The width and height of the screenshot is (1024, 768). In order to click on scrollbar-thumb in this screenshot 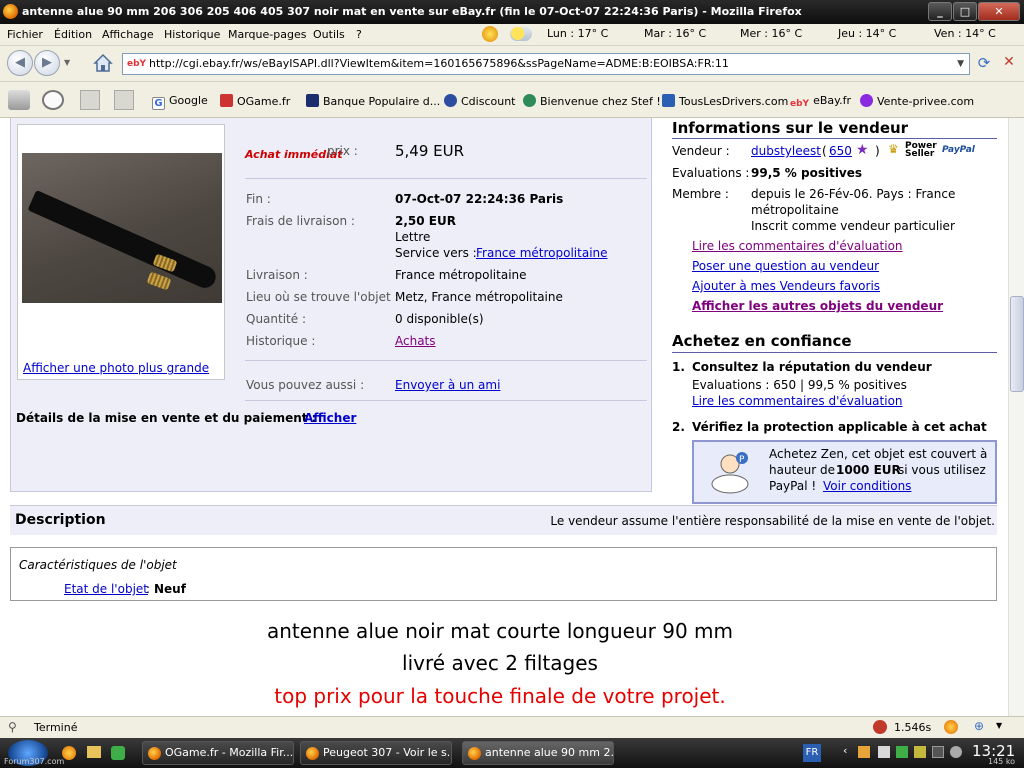, I will do `click(1017, 344)`.